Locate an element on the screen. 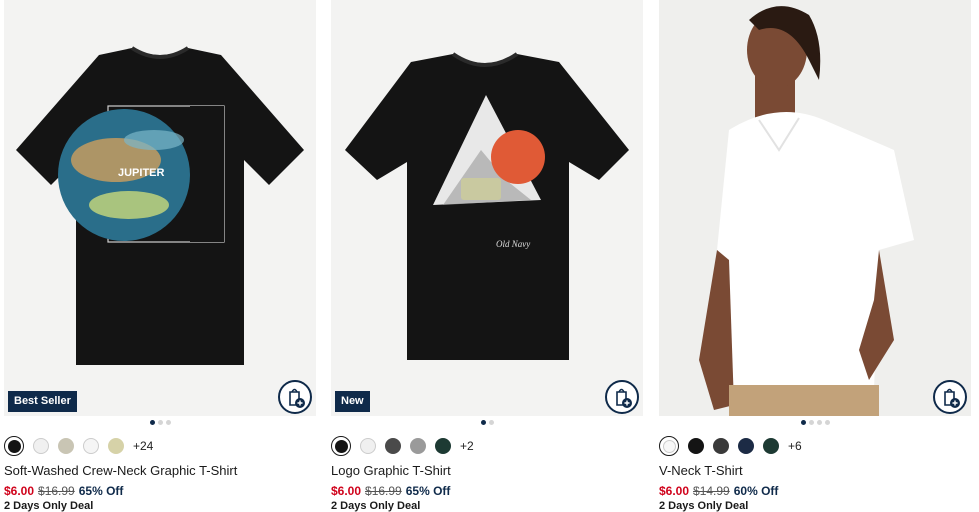 Image resolution: width=979 pixels, height=512 pixels. color-swatches: +24 is located at coordinates (78, 446).